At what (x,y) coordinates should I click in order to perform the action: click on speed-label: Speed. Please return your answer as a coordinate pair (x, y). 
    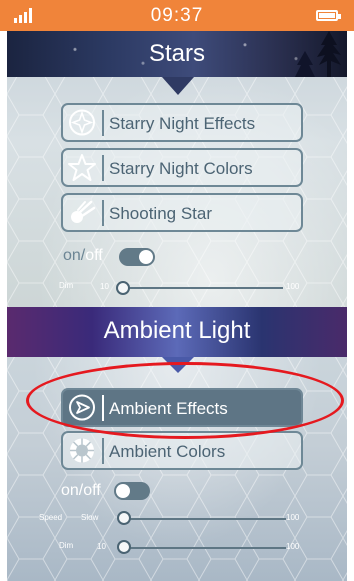
    Looking at the image, I should click on (51, 517).